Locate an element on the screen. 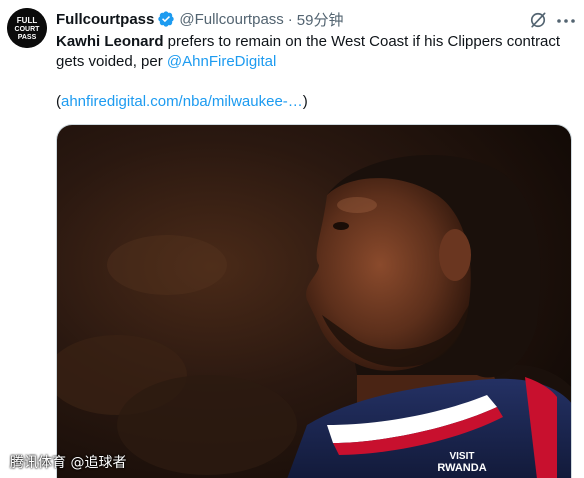  svg-text: FULL is located at coordinates (27, 20).